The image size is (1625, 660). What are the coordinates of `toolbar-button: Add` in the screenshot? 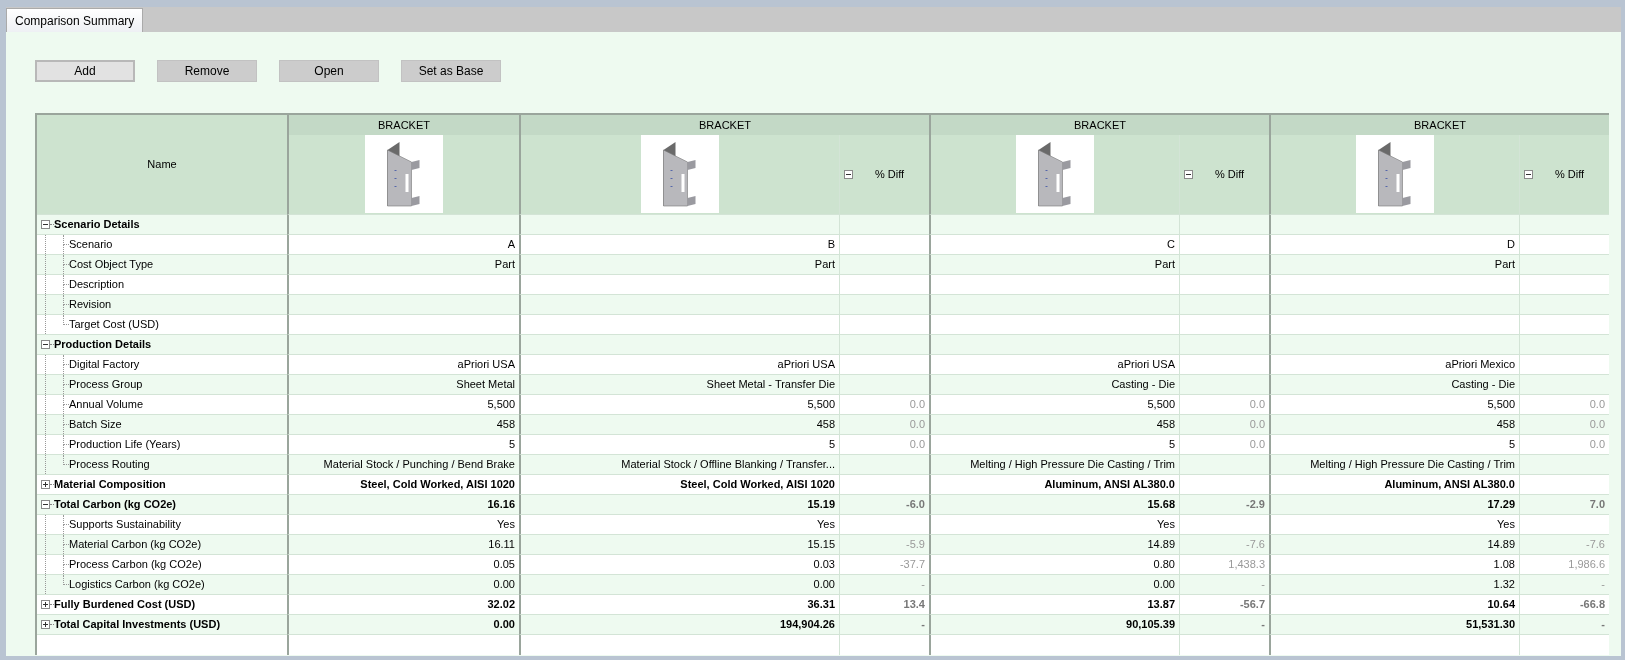 It's located at (85, 71).